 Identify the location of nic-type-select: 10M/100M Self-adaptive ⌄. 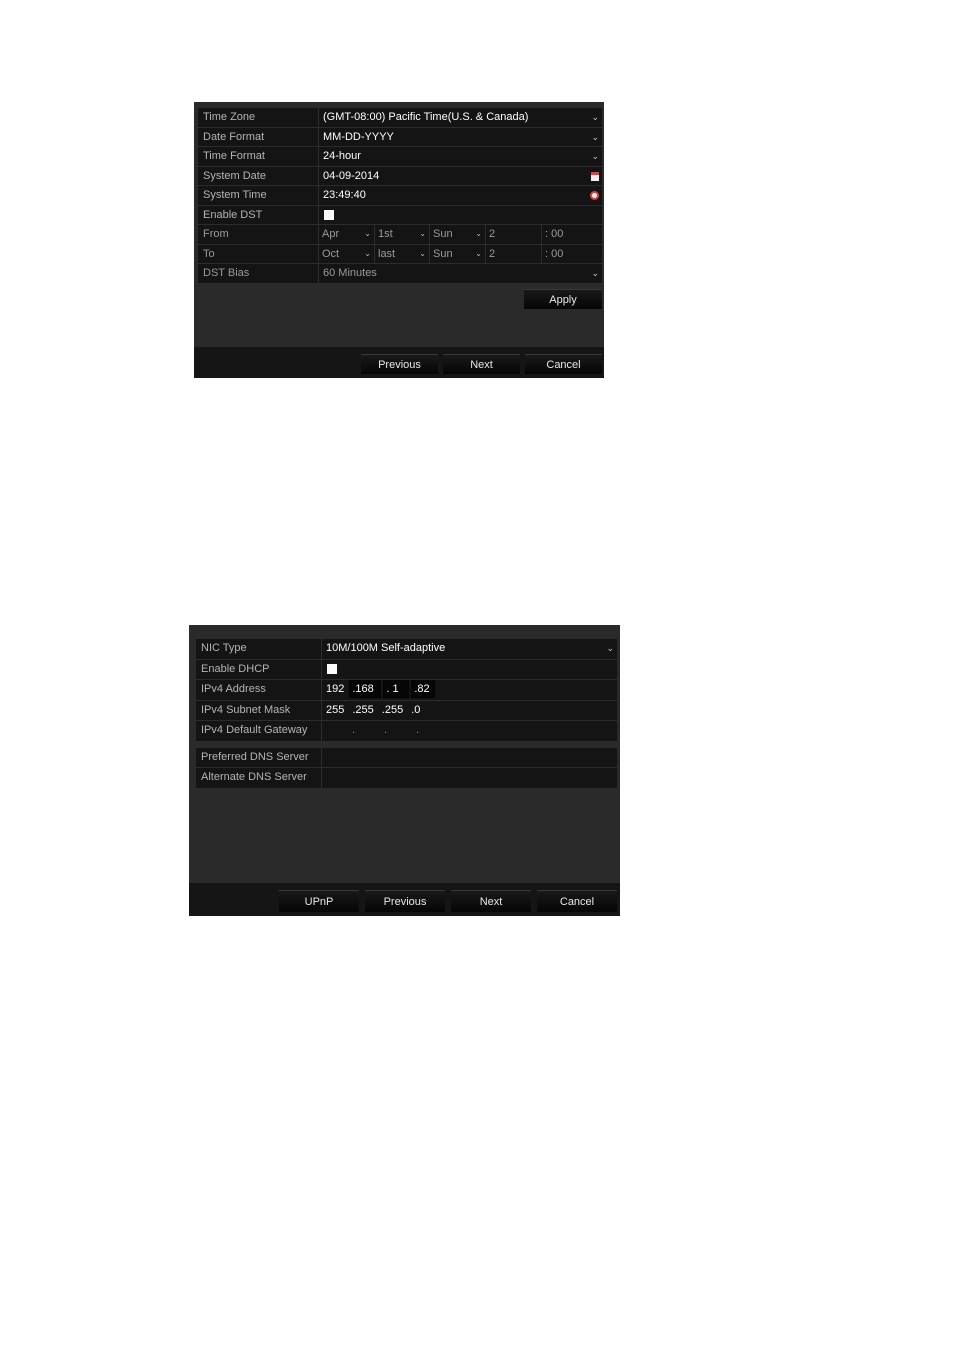
(469, 649).